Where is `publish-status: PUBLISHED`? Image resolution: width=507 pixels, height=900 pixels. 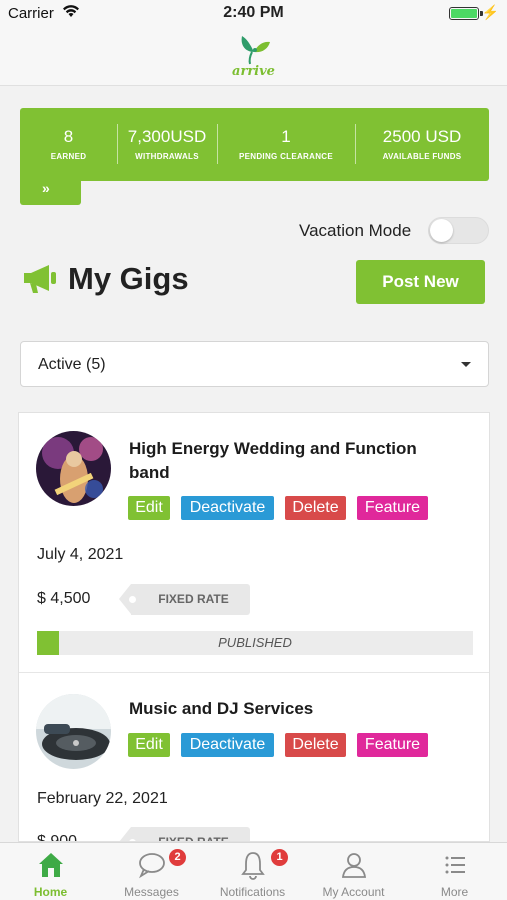
publish-status: PUBLISHED is located at coordinates (255, 642).